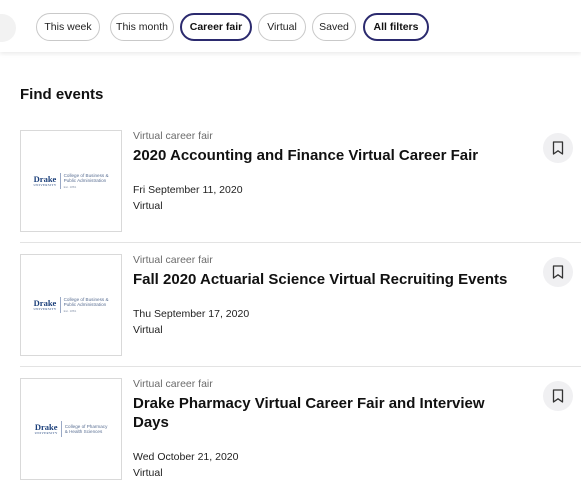 Image resolution: width=581 pixels, height=486 pixels. I want to click on filter-chip-virtual: Virtual, so click(282, 27).